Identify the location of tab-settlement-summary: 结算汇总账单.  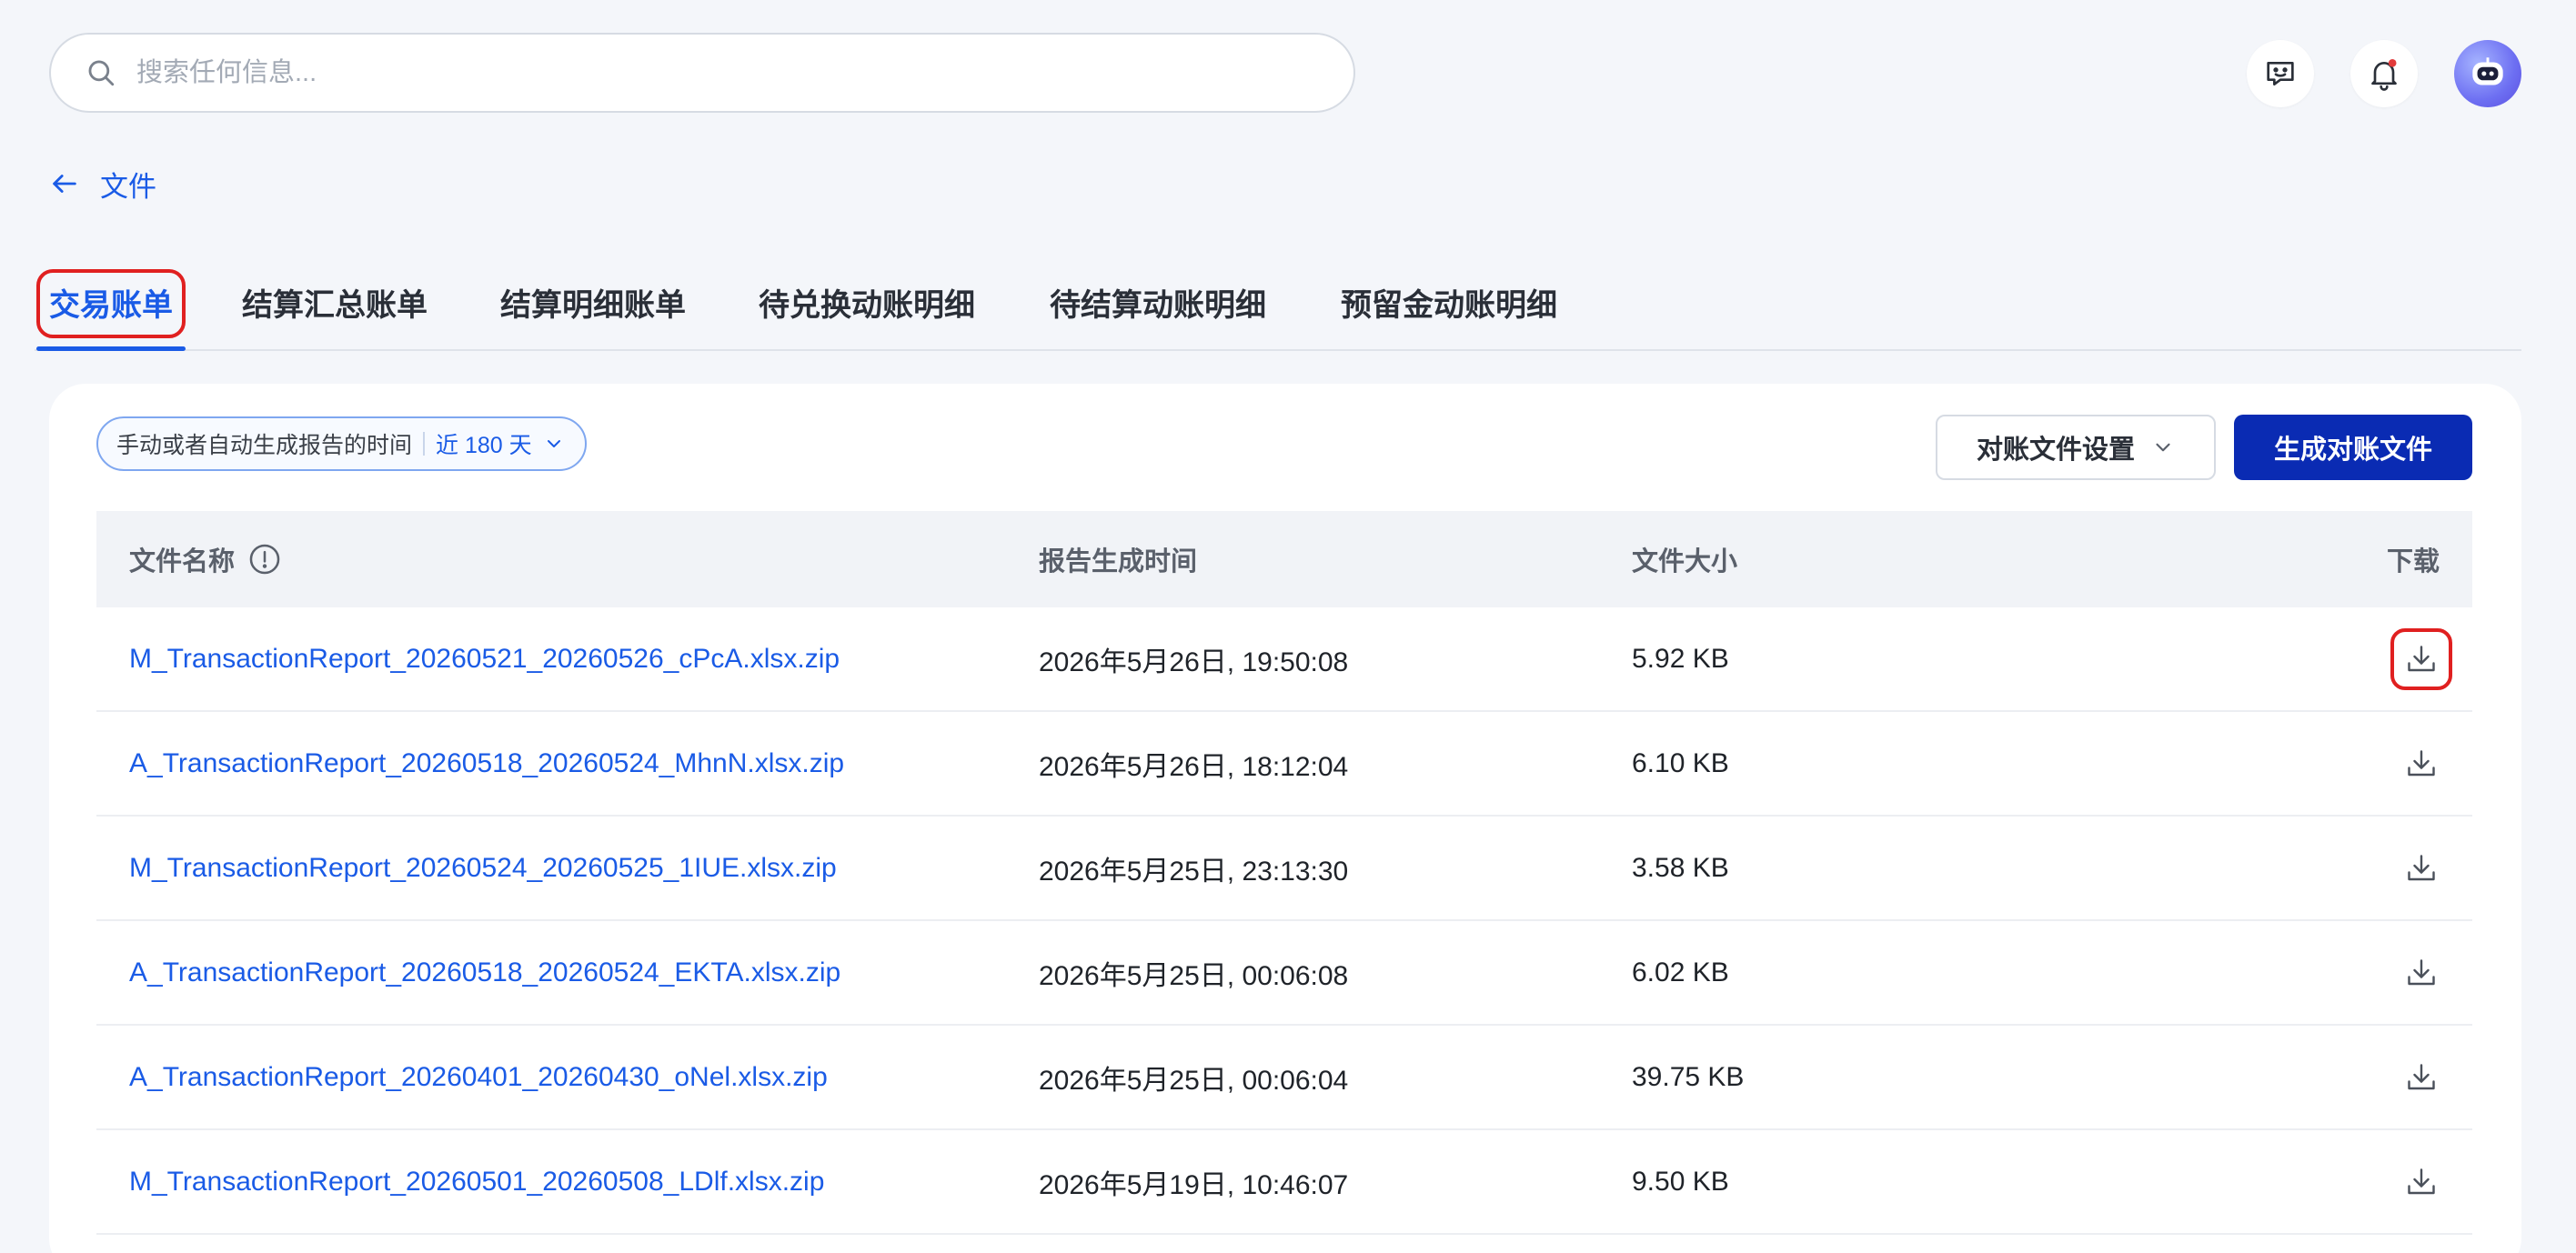
(335, 305).